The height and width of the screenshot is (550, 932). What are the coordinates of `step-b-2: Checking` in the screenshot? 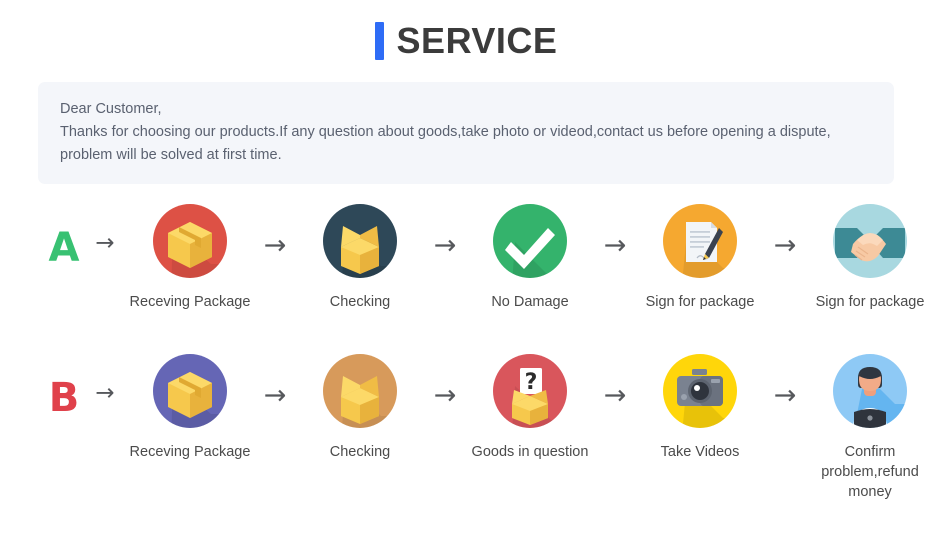 It's located at (360, 407).